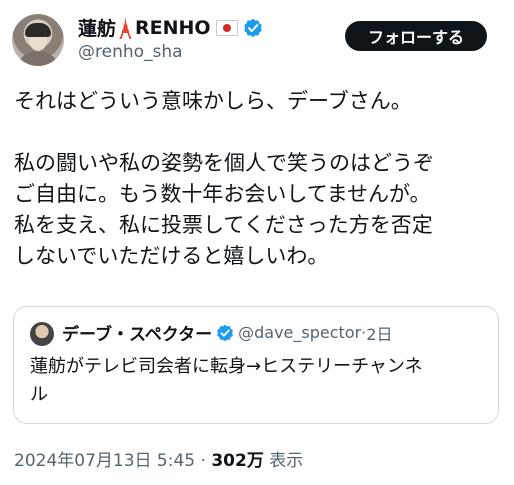 The height and width of the screenshot is (485, 514). Describe the element at coordinates (299, 332) in the screenshot. I see `quoted-author-handle: @dave_spector` at that location.